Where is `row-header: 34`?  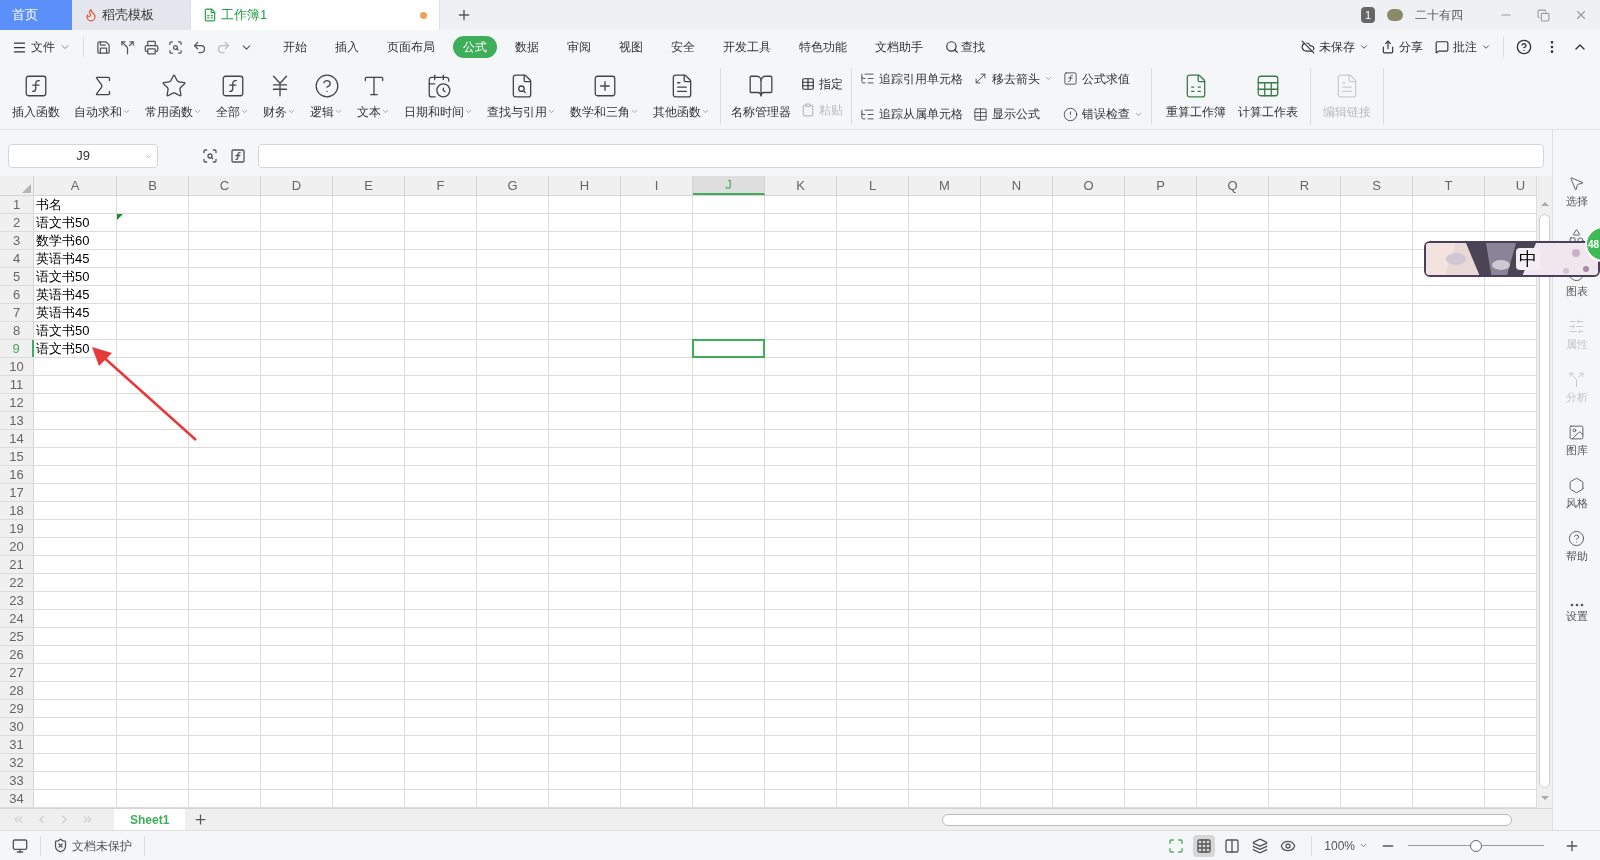 row-header: 34 is located at coordinates (17, 798).